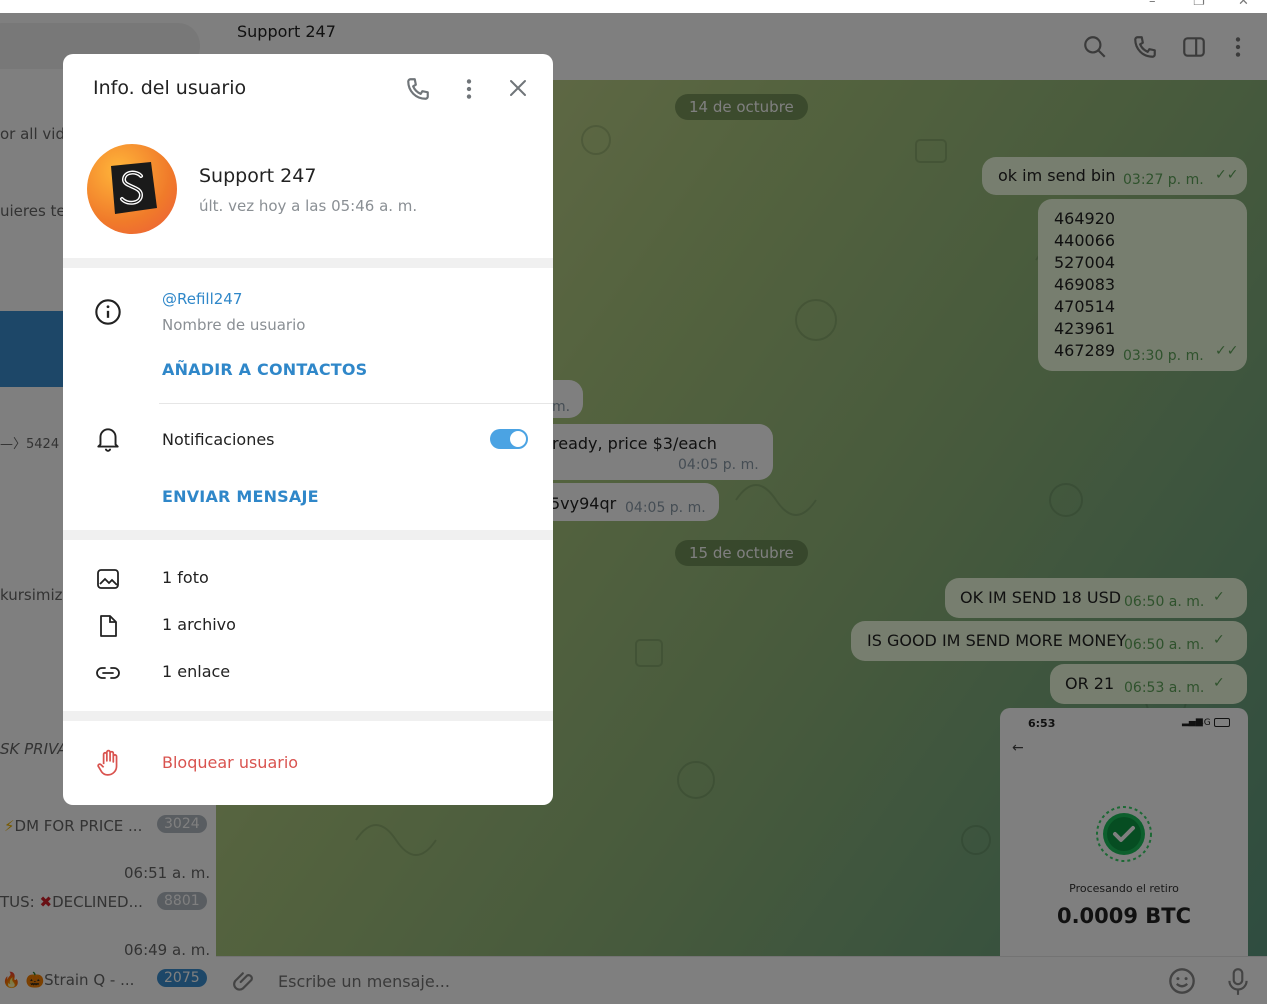  I want to click on info-icon, so click(108, 312).